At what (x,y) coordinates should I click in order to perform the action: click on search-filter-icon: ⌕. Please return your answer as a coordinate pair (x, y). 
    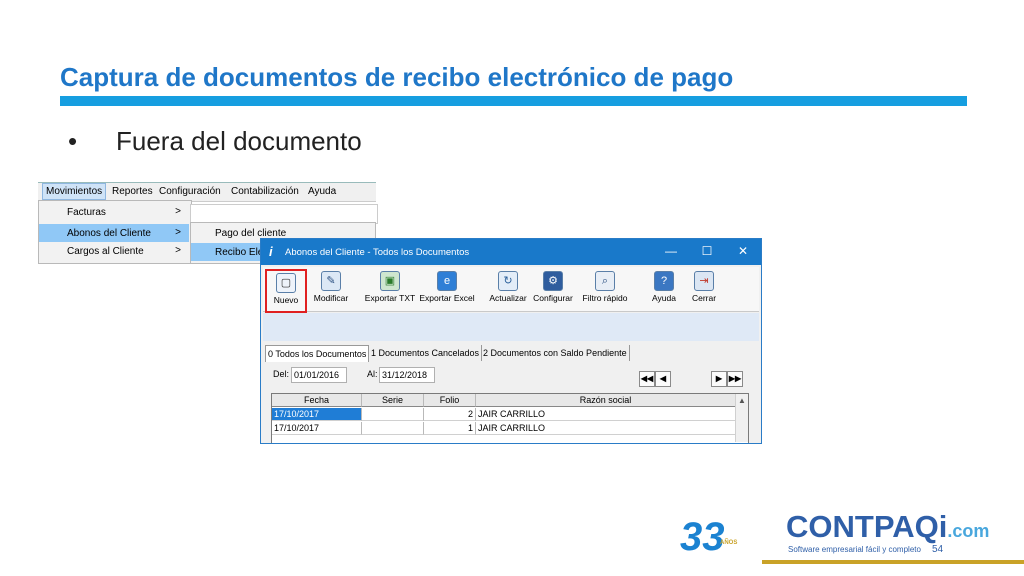
    Looking at the image, I should click on (605, 281).